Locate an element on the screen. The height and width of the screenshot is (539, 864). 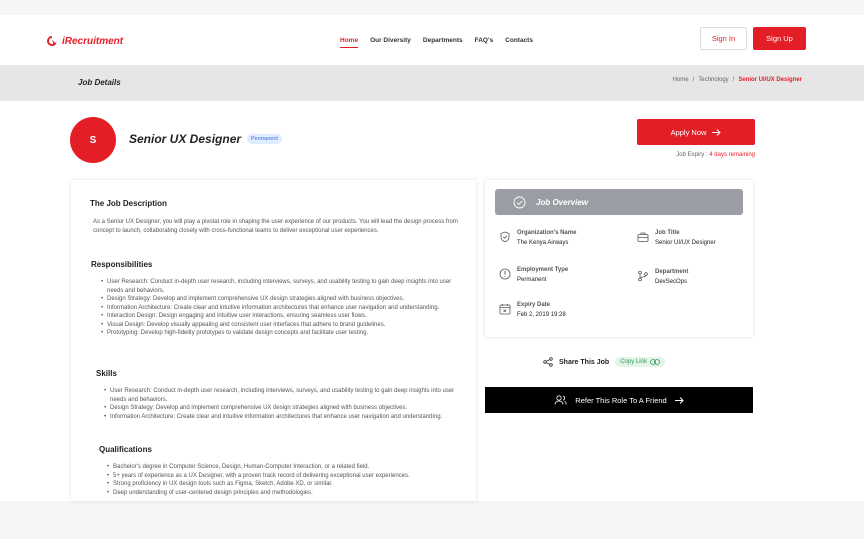
skills-heading: Skills is located at coordinates (106, 373).